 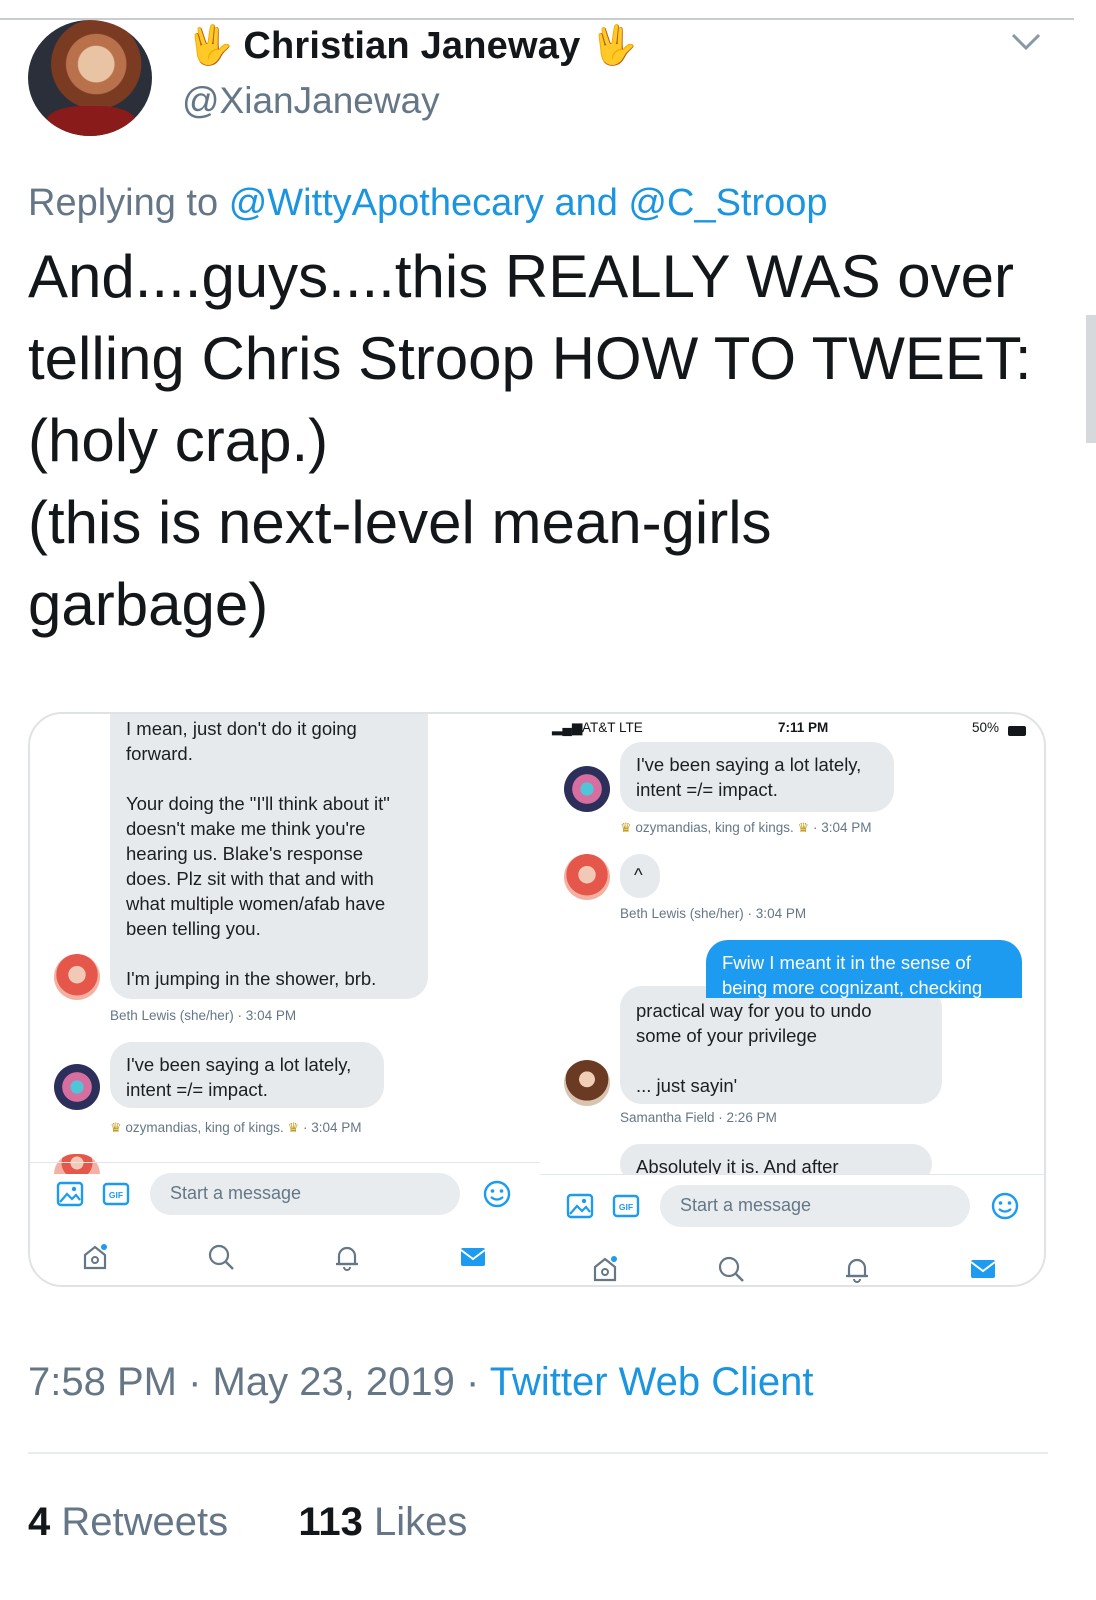 I want to click on tweet-line: (this is next-level mean-girls, so click(x=400, y=522).